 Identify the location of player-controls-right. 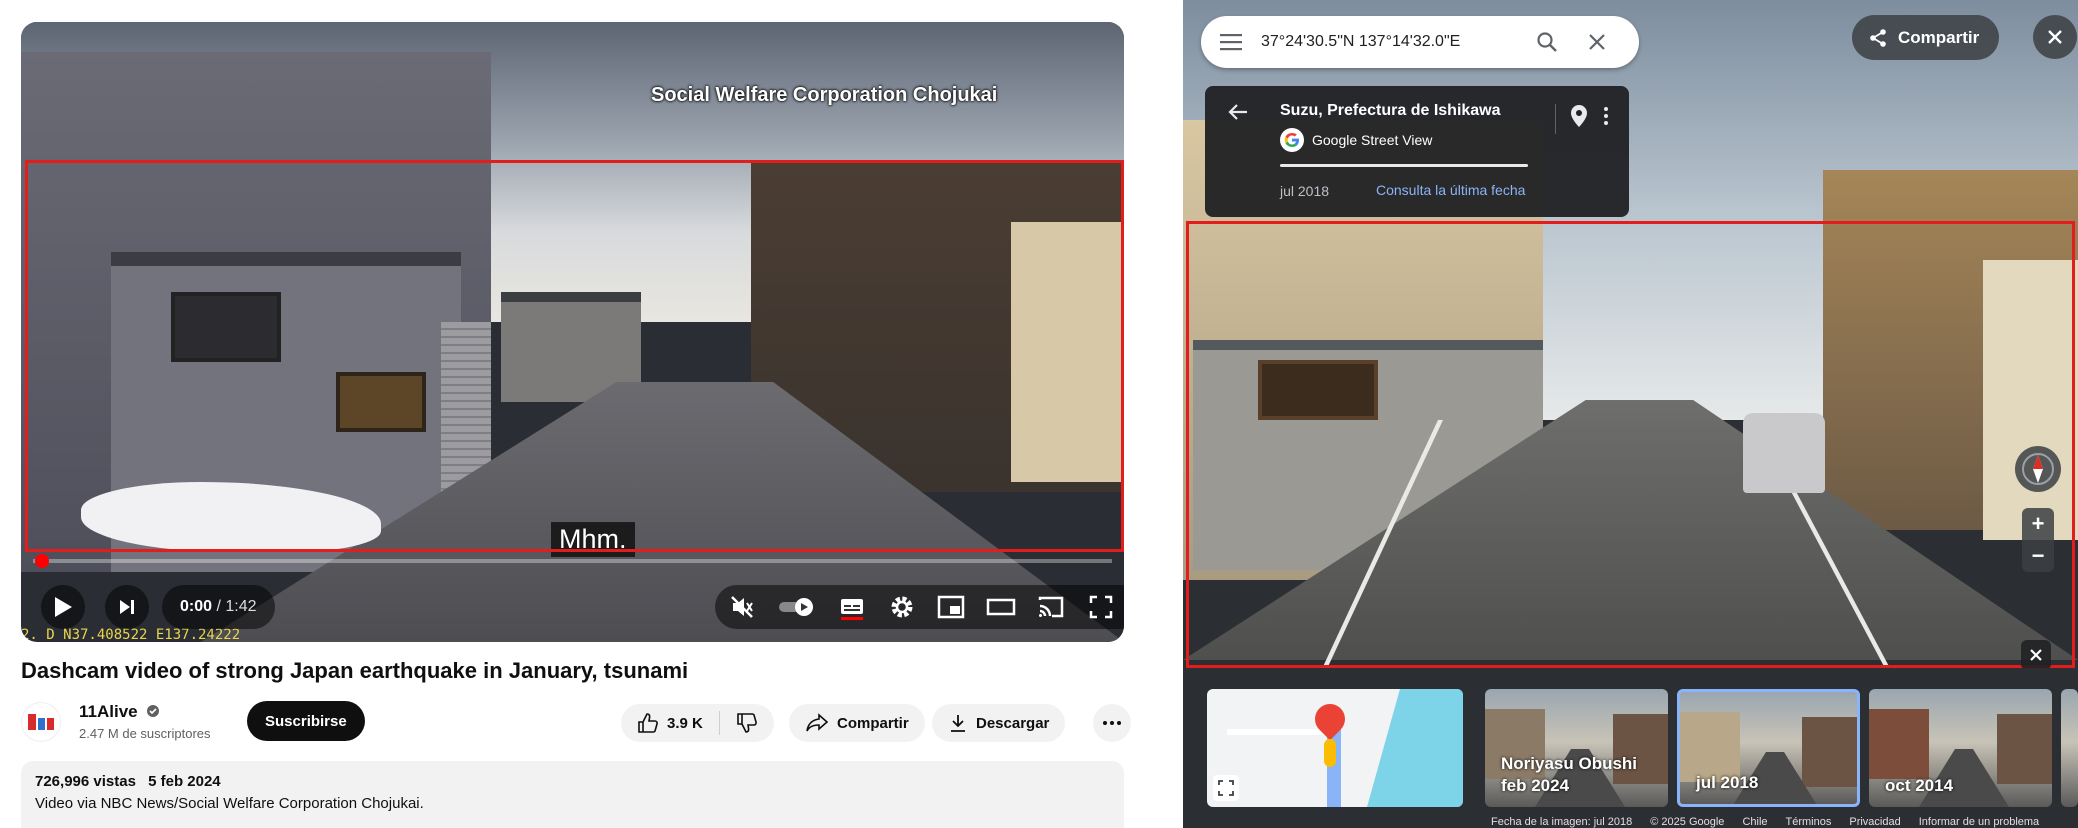
(919, 607).